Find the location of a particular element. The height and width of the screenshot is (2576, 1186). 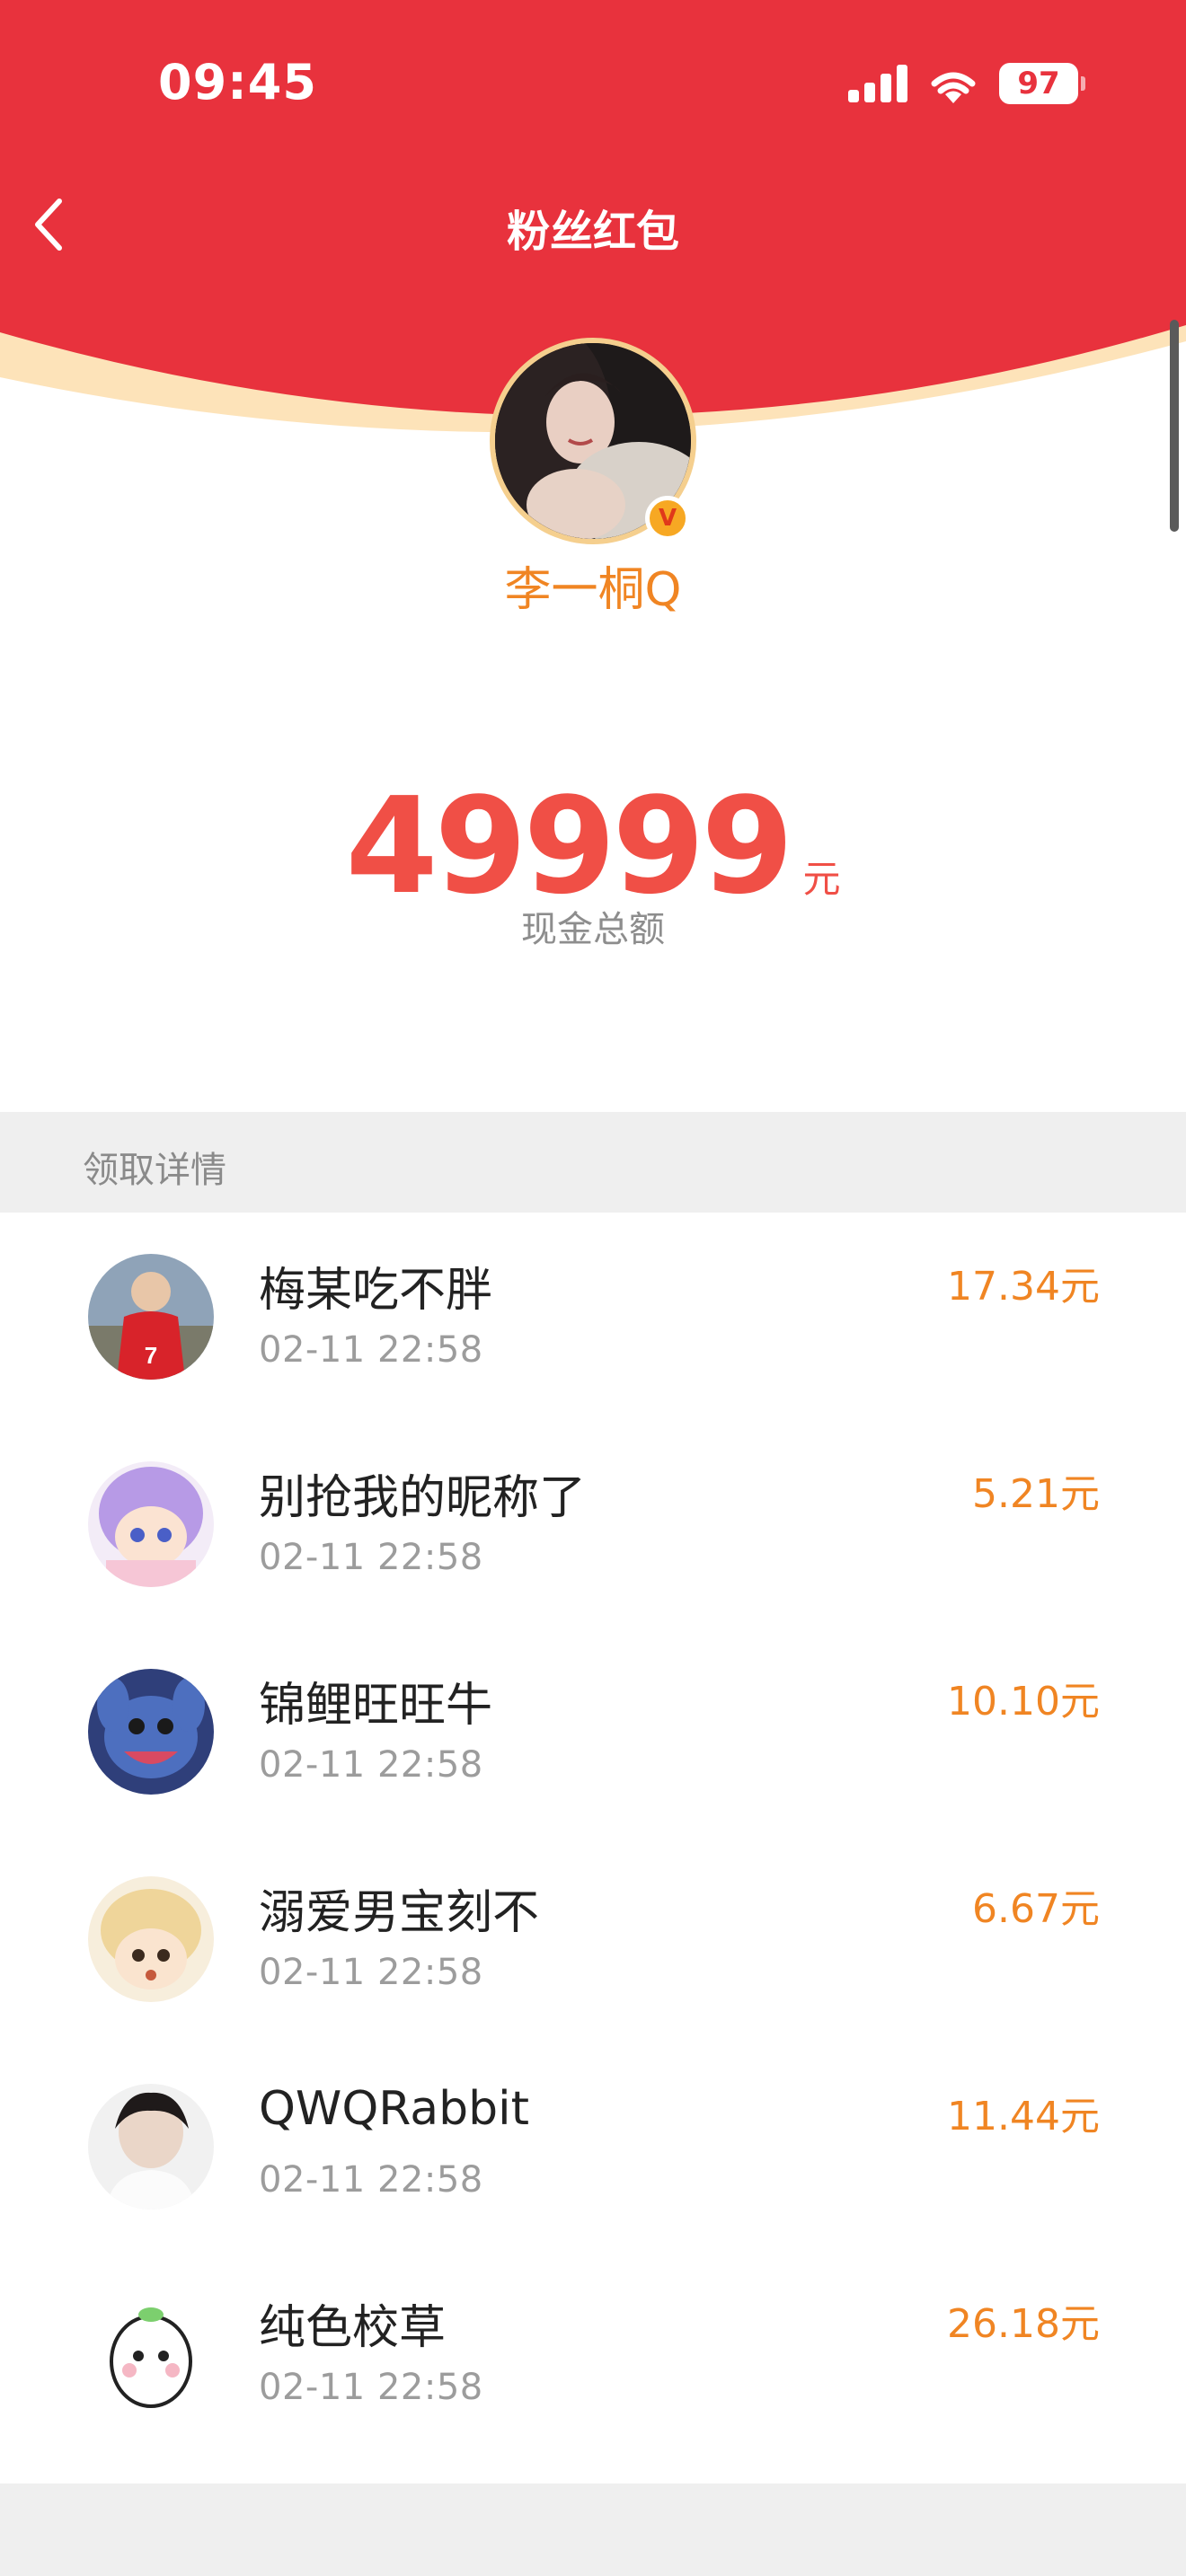

claim-amount: 10.10元 is located at coordinates (1023, 1702).